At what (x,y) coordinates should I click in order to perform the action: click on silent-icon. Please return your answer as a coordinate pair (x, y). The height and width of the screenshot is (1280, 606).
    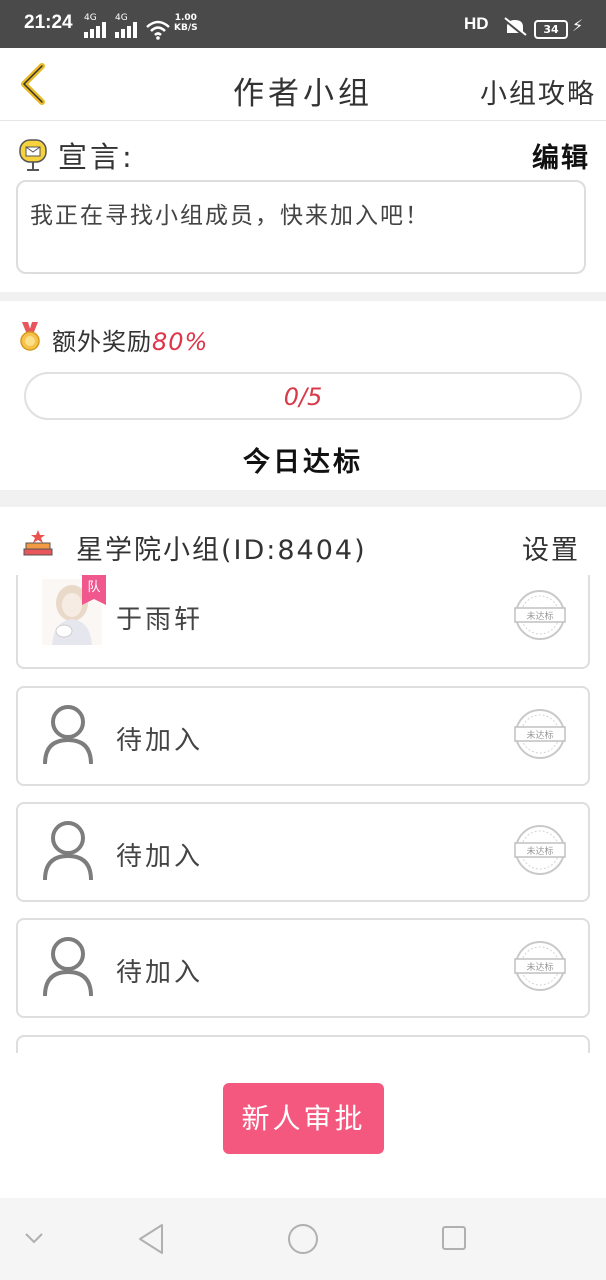
    Looking at the image, I should click on (515, 28).